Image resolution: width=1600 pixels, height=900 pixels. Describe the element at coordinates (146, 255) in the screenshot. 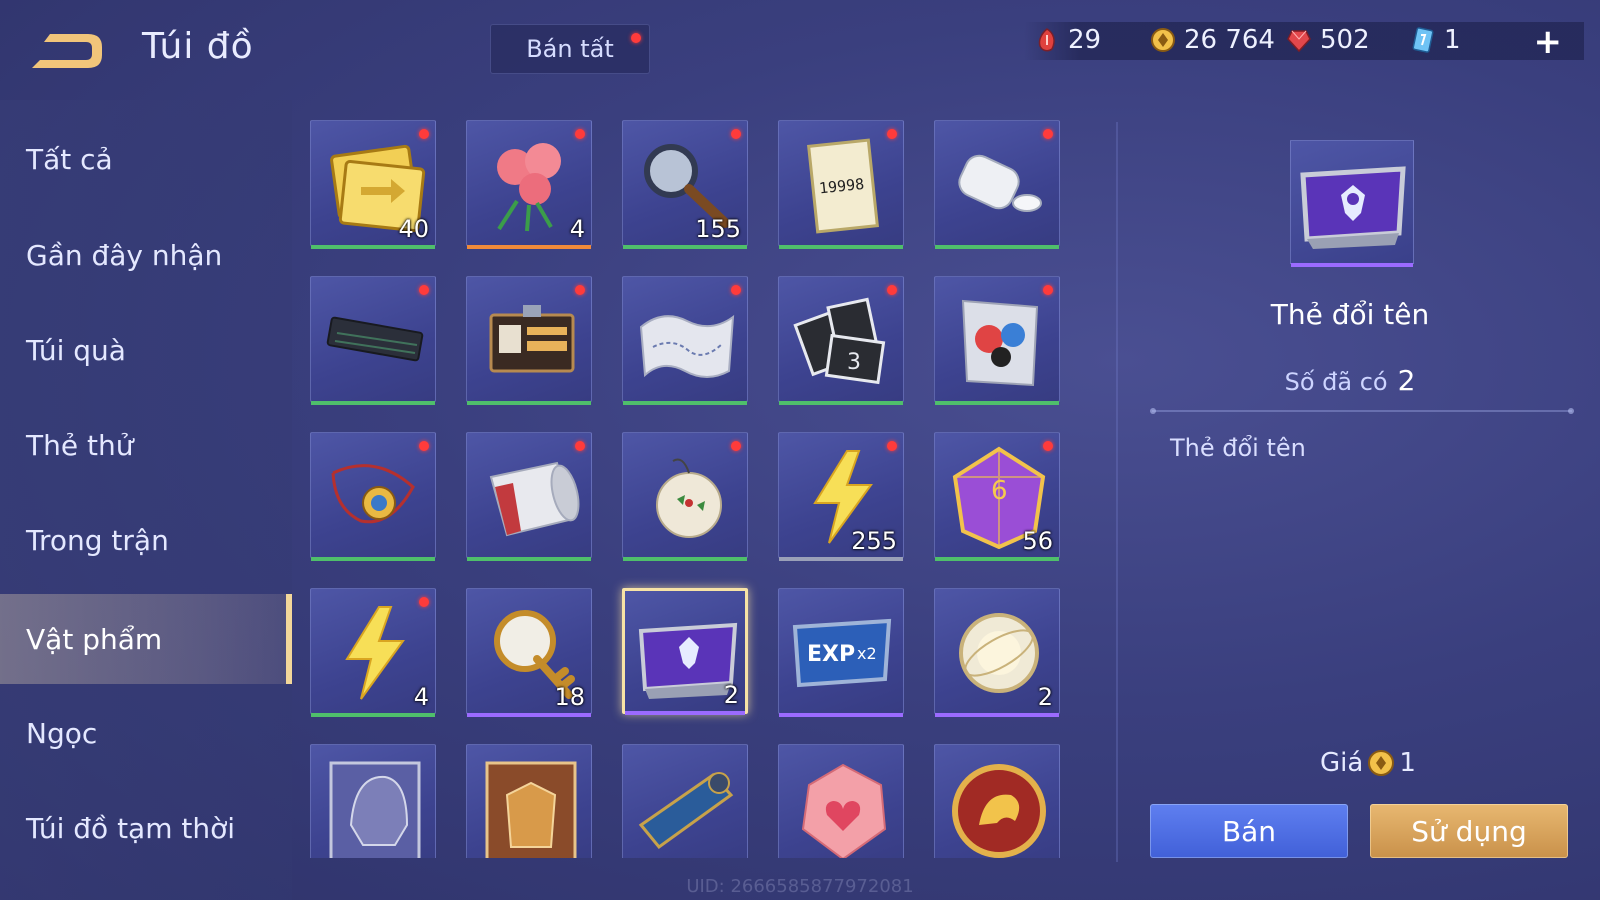

I see `sidebar-item-recent: Gần đây nhận` at that location.